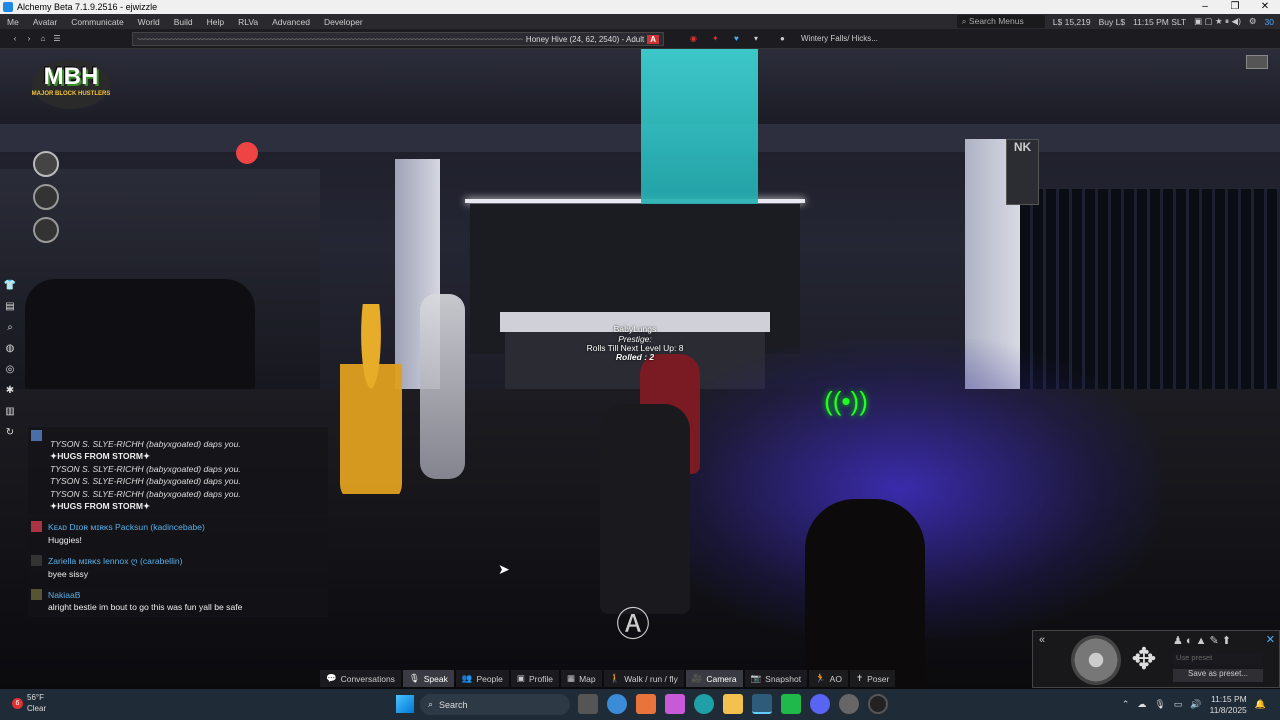 The width and height of the screenshot is (1280, 720). What do you see at coordinates (1260, 704) in the screenshot?
I see `notification-icon: 🔔` at bounding box center [1260, 704].